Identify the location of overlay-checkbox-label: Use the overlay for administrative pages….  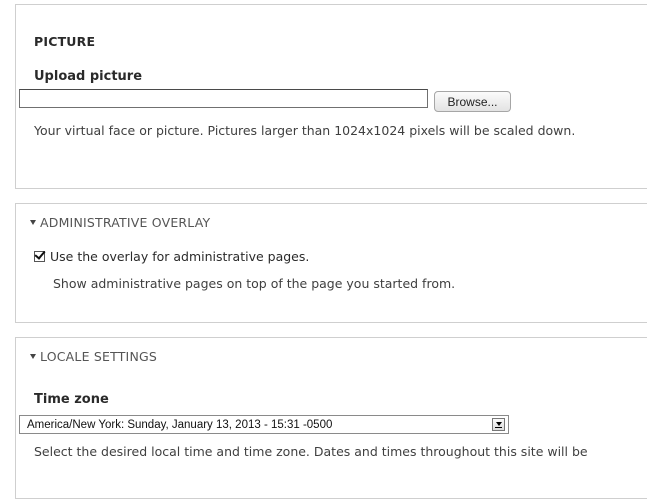
(179, 256).